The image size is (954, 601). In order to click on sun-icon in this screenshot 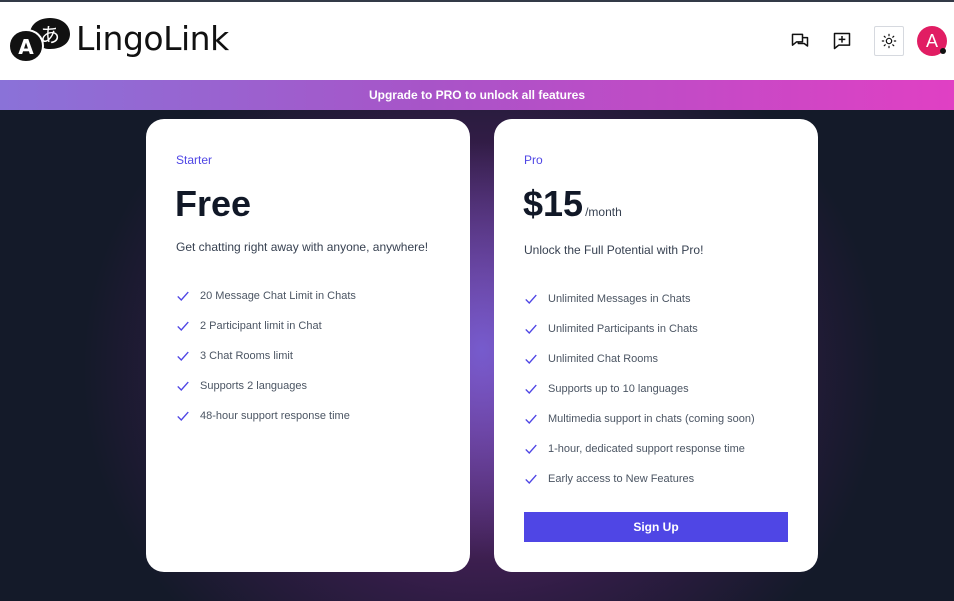, I will do `click(889, 41)`.